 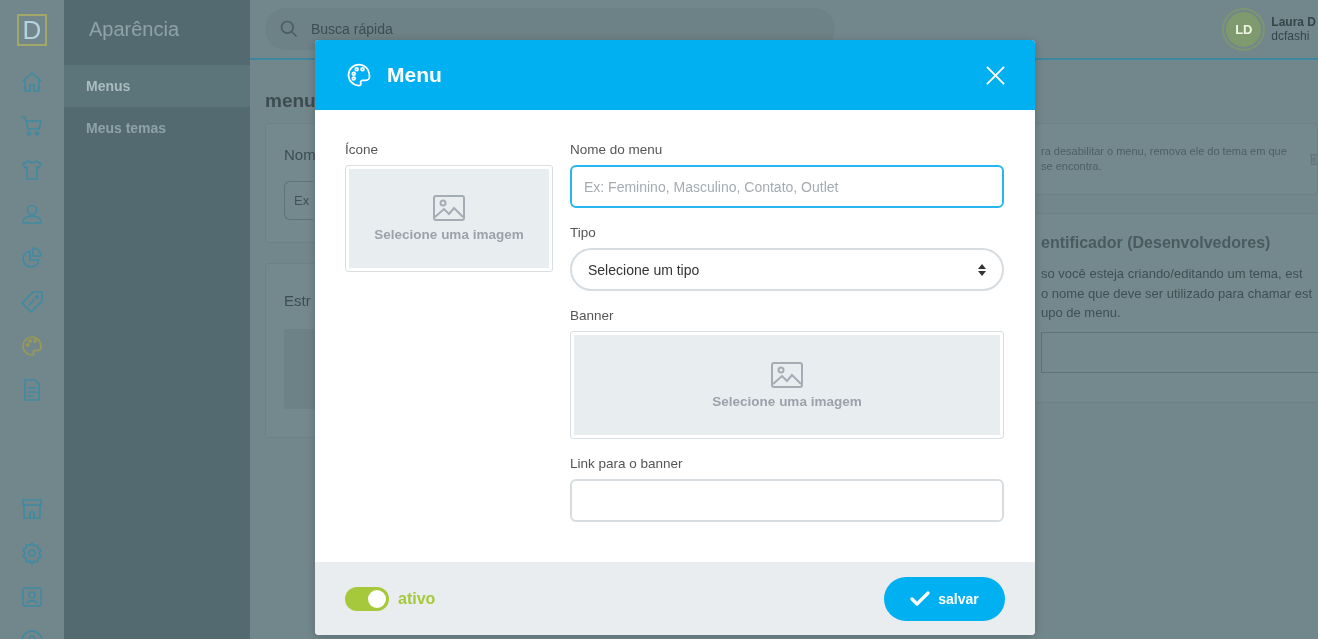 What do you see at coordinates (995, 75) in the screenshot?
I see `close-icon` at bounding box center [995, 75].